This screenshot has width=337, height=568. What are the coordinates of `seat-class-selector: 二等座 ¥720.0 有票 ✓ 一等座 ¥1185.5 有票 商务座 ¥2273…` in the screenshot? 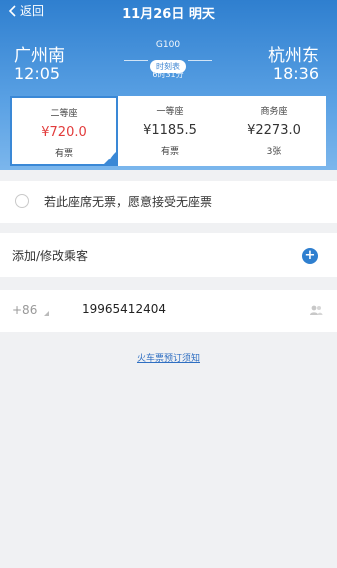 It's located at (168, 131).